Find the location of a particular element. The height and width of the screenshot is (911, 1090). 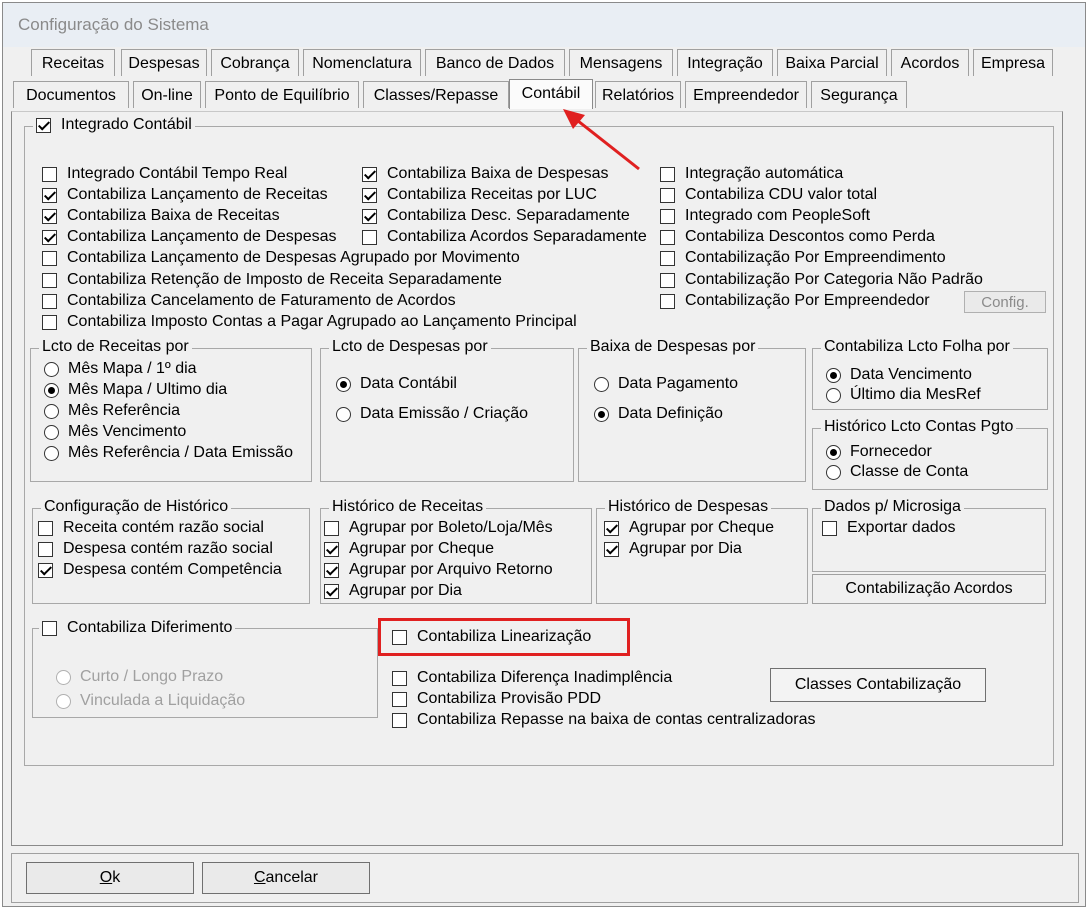

col2-checkbox-2: Contabiliza Desc. Separadamente is located at coordinates (496, 216).